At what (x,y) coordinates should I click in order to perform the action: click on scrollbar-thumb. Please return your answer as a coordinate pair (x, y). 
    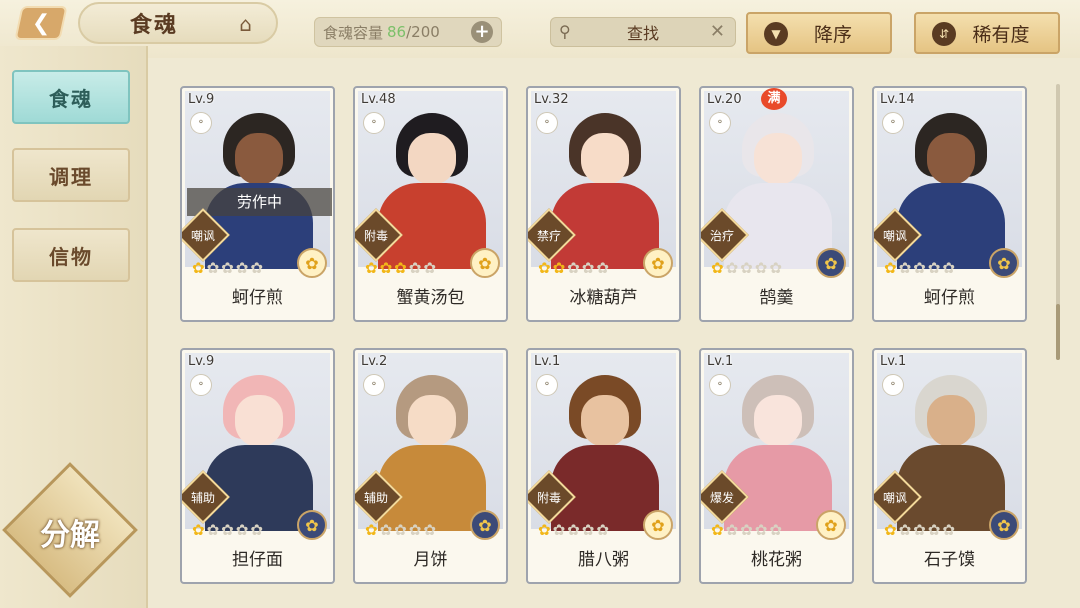
    Looking at the image, I should click on (1058, 332).